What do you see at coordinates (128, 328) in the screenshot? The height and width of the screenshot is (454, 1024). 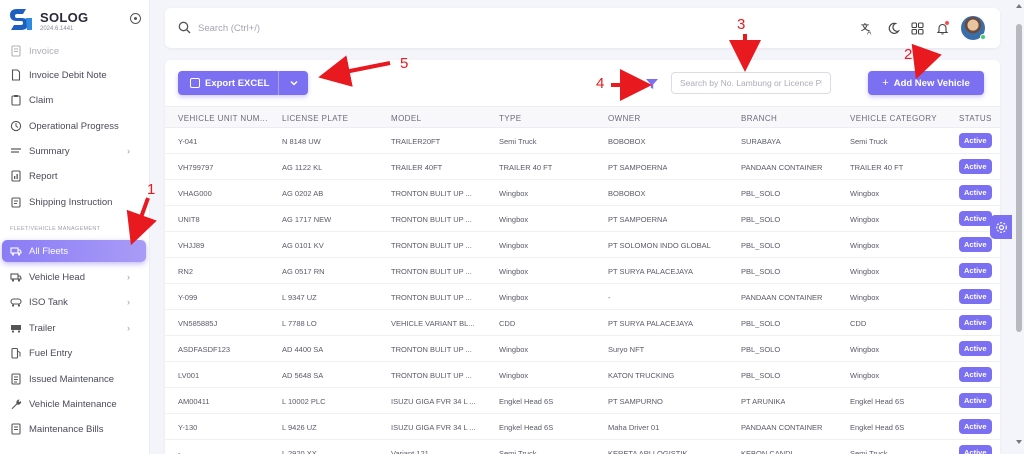 I see `chevron-right-icon: ›` at bounding box center [128, 328].